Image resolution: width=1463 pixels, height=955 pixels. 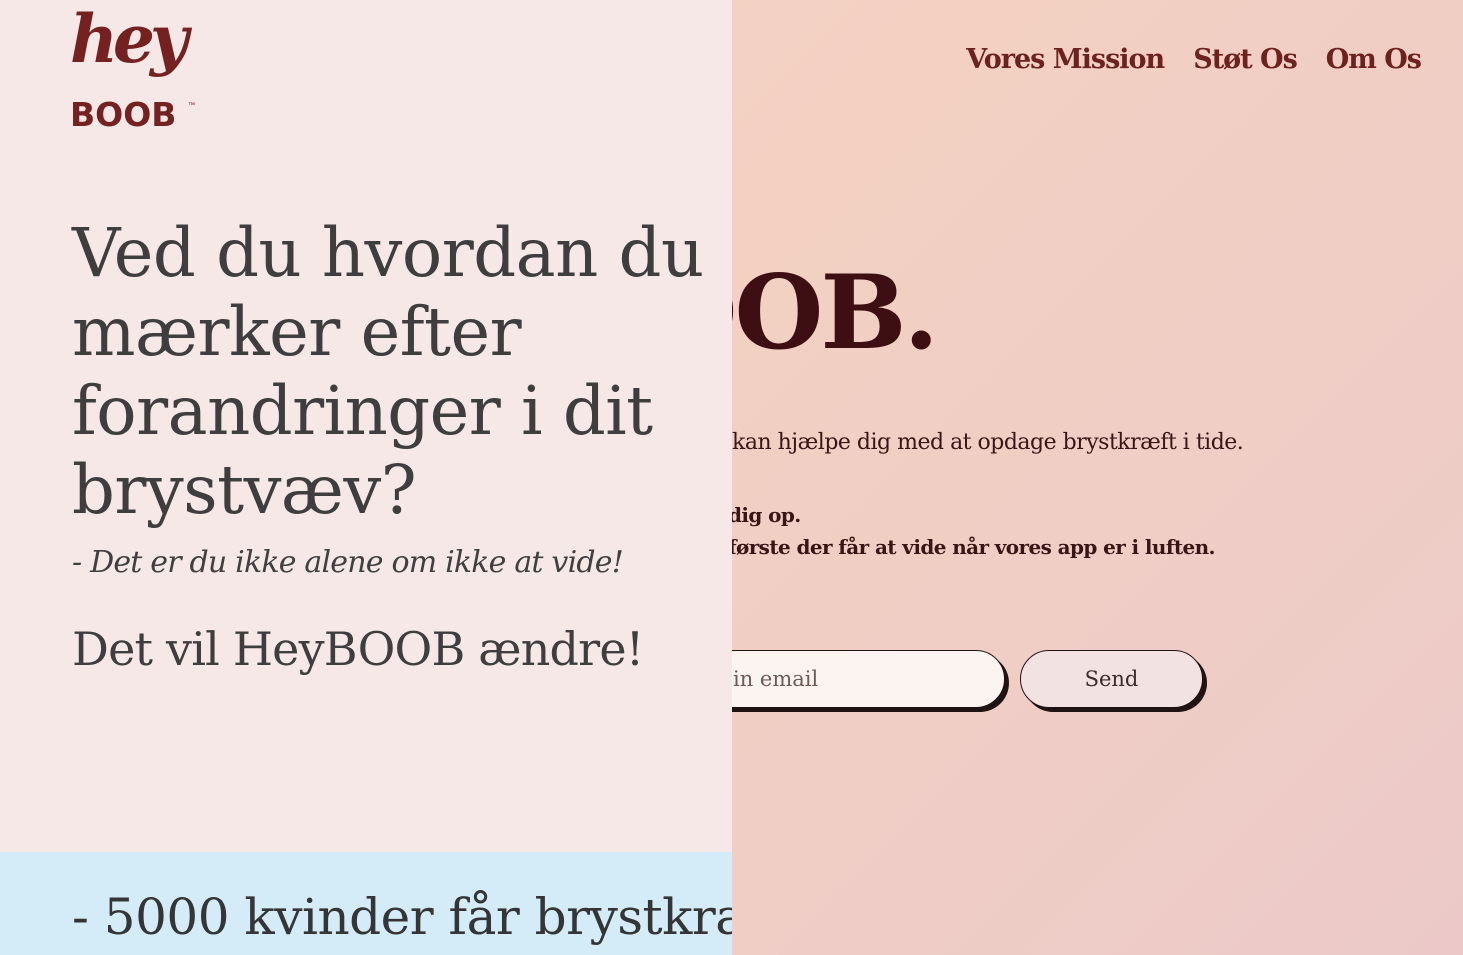 I want to click on hero-signup-text: dig op., so click(x=766, y=515).